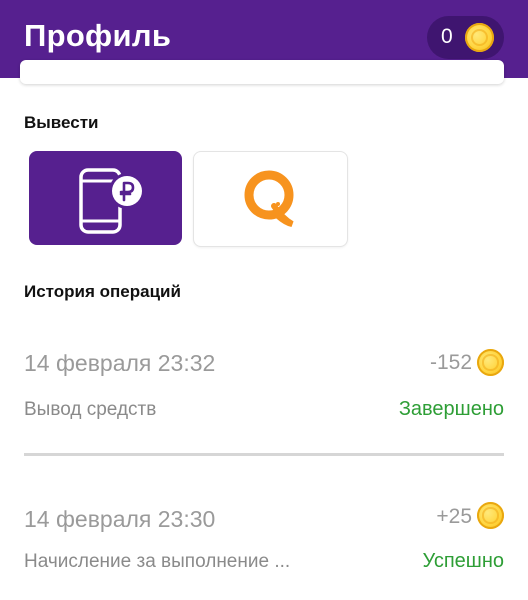 This screenshot has width=528, height=600. I want to click on operation-amount: +25, so click(454, 516).